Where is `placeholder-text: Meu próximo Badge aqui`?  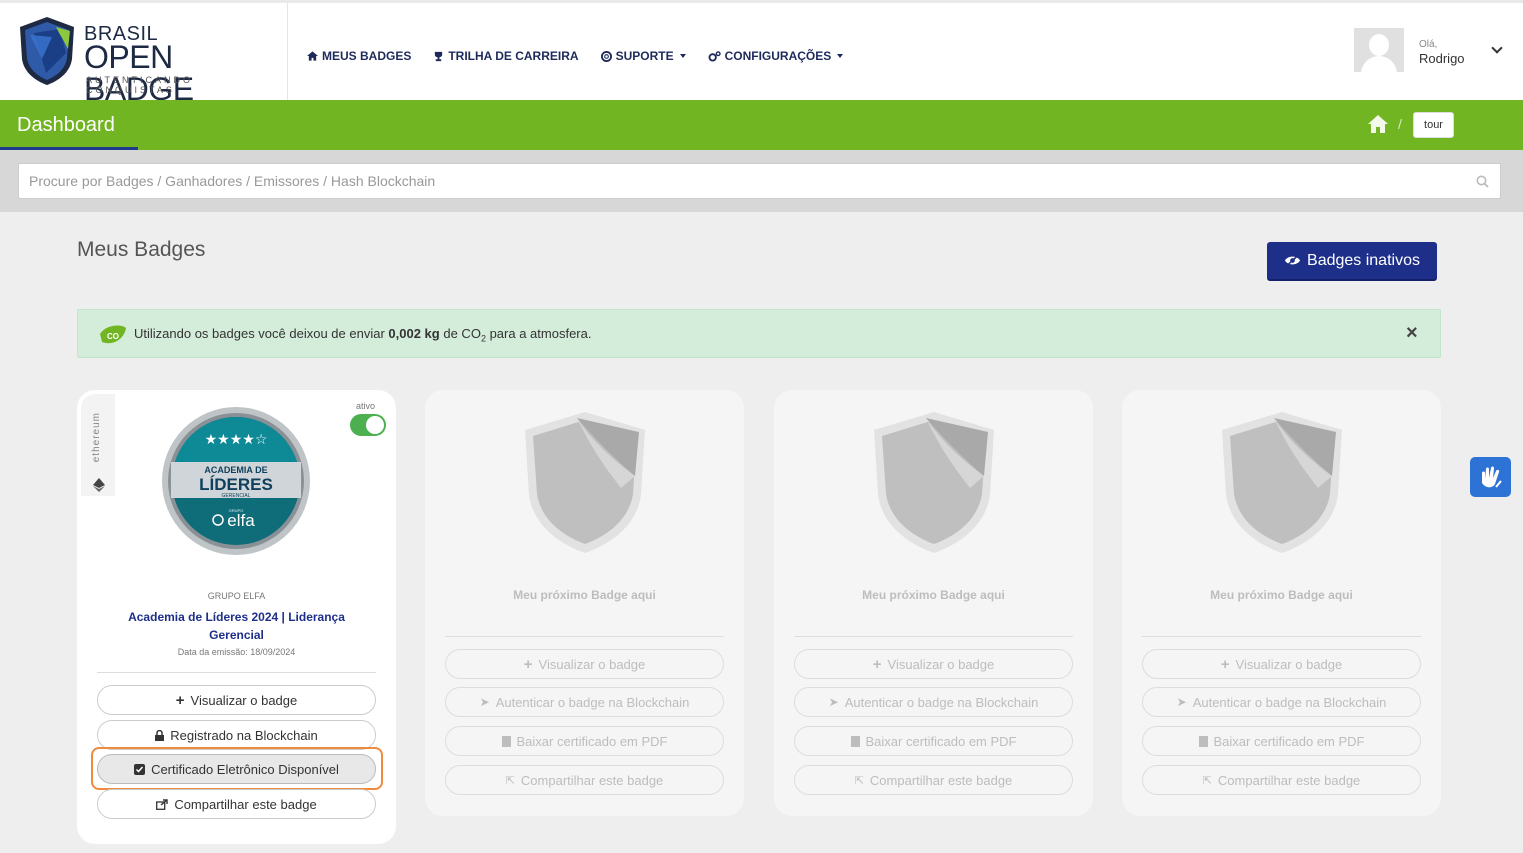
placeholder-text: Meu próximo Badge aqui is located at coordinates (1281, 595).